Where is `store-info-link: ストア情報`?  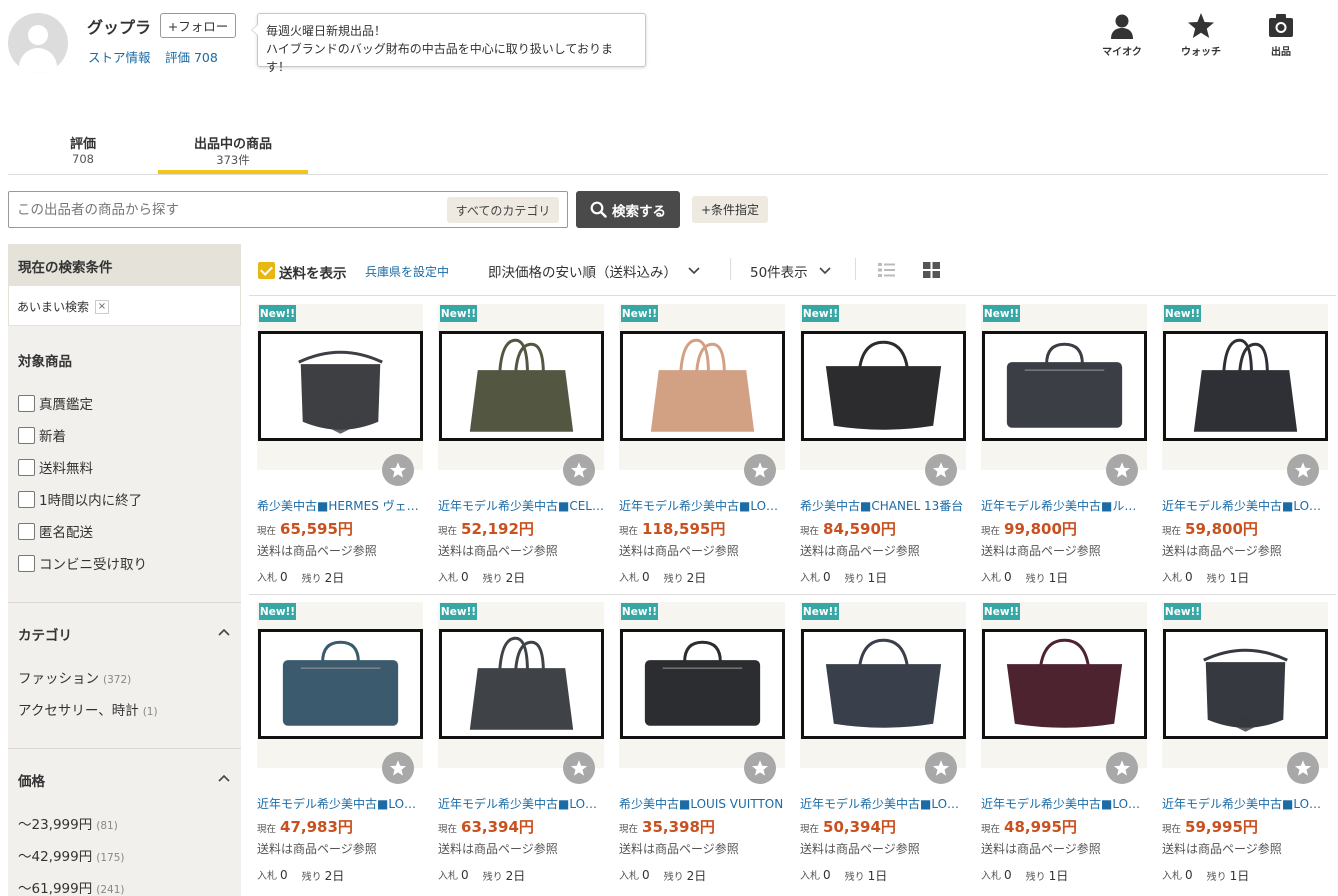
store-info-link: ストア情報 is located at coordinates (119, 56).